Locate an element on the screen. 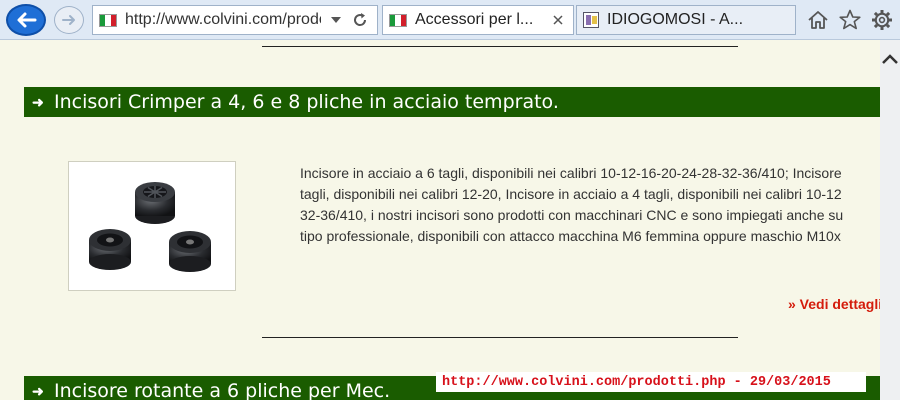 This screenshot has height=400, width=900. site-favicon is located at coordinates (108, 20).